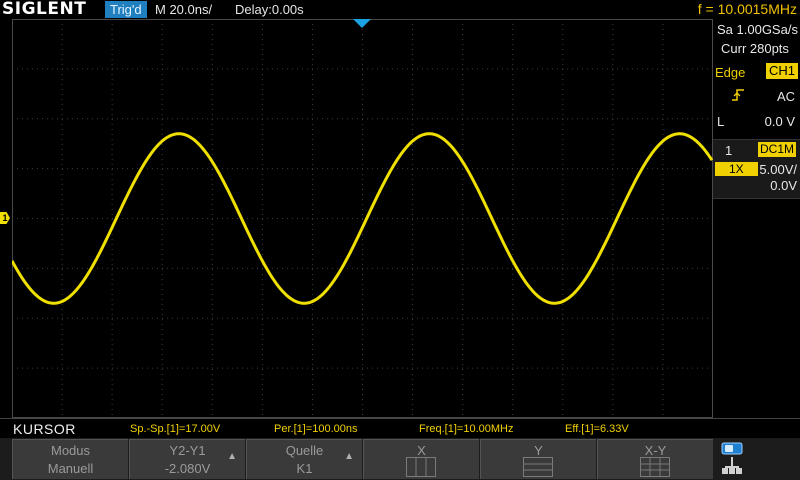 This screenshot has height=480, width=800. Describe the element at coordinates (44, 9) in the screenshot. I see `brand-logo: SIGLENT` at that location.